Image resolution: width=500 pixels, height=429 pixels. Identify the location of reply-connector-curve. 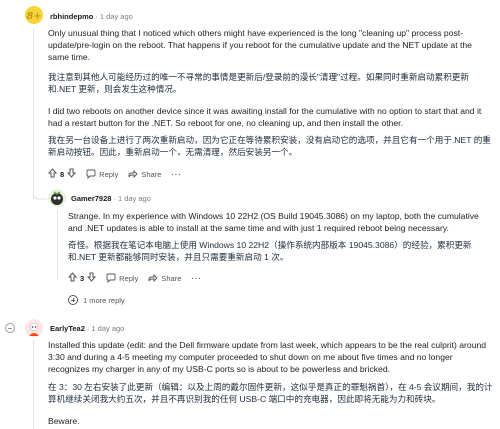
(40, 192).